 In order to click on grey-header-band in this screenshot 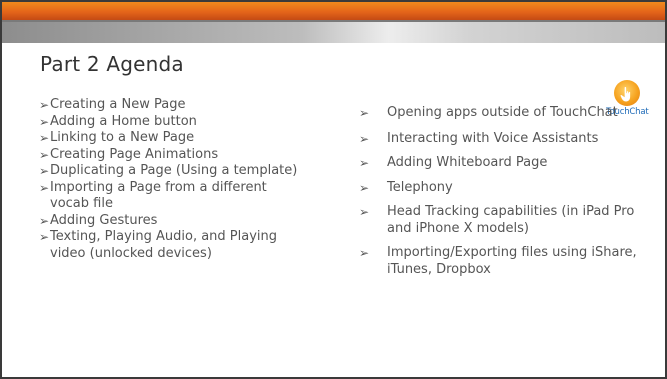, I will do `click(333, 31)`.